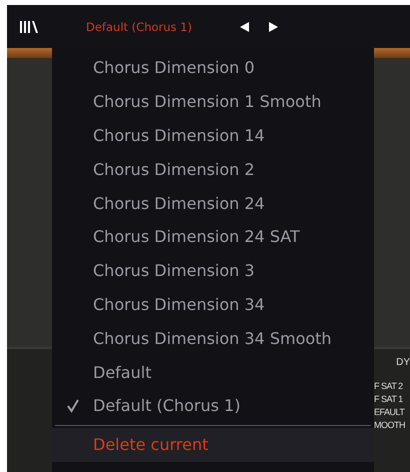 This screenshot has width=410, height=472. Describe the element at coordinates (274, 26) in the screenshot. I see `next-arrow-icon` at that location.